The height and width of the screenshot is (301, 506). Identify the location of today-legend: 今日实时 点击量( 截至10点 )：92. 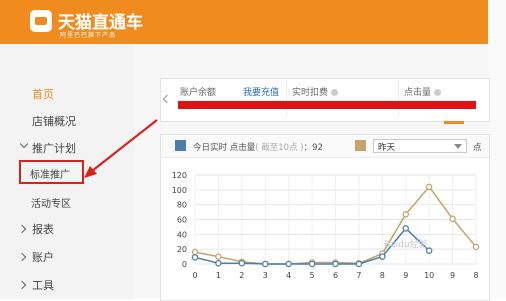
(258, 147).